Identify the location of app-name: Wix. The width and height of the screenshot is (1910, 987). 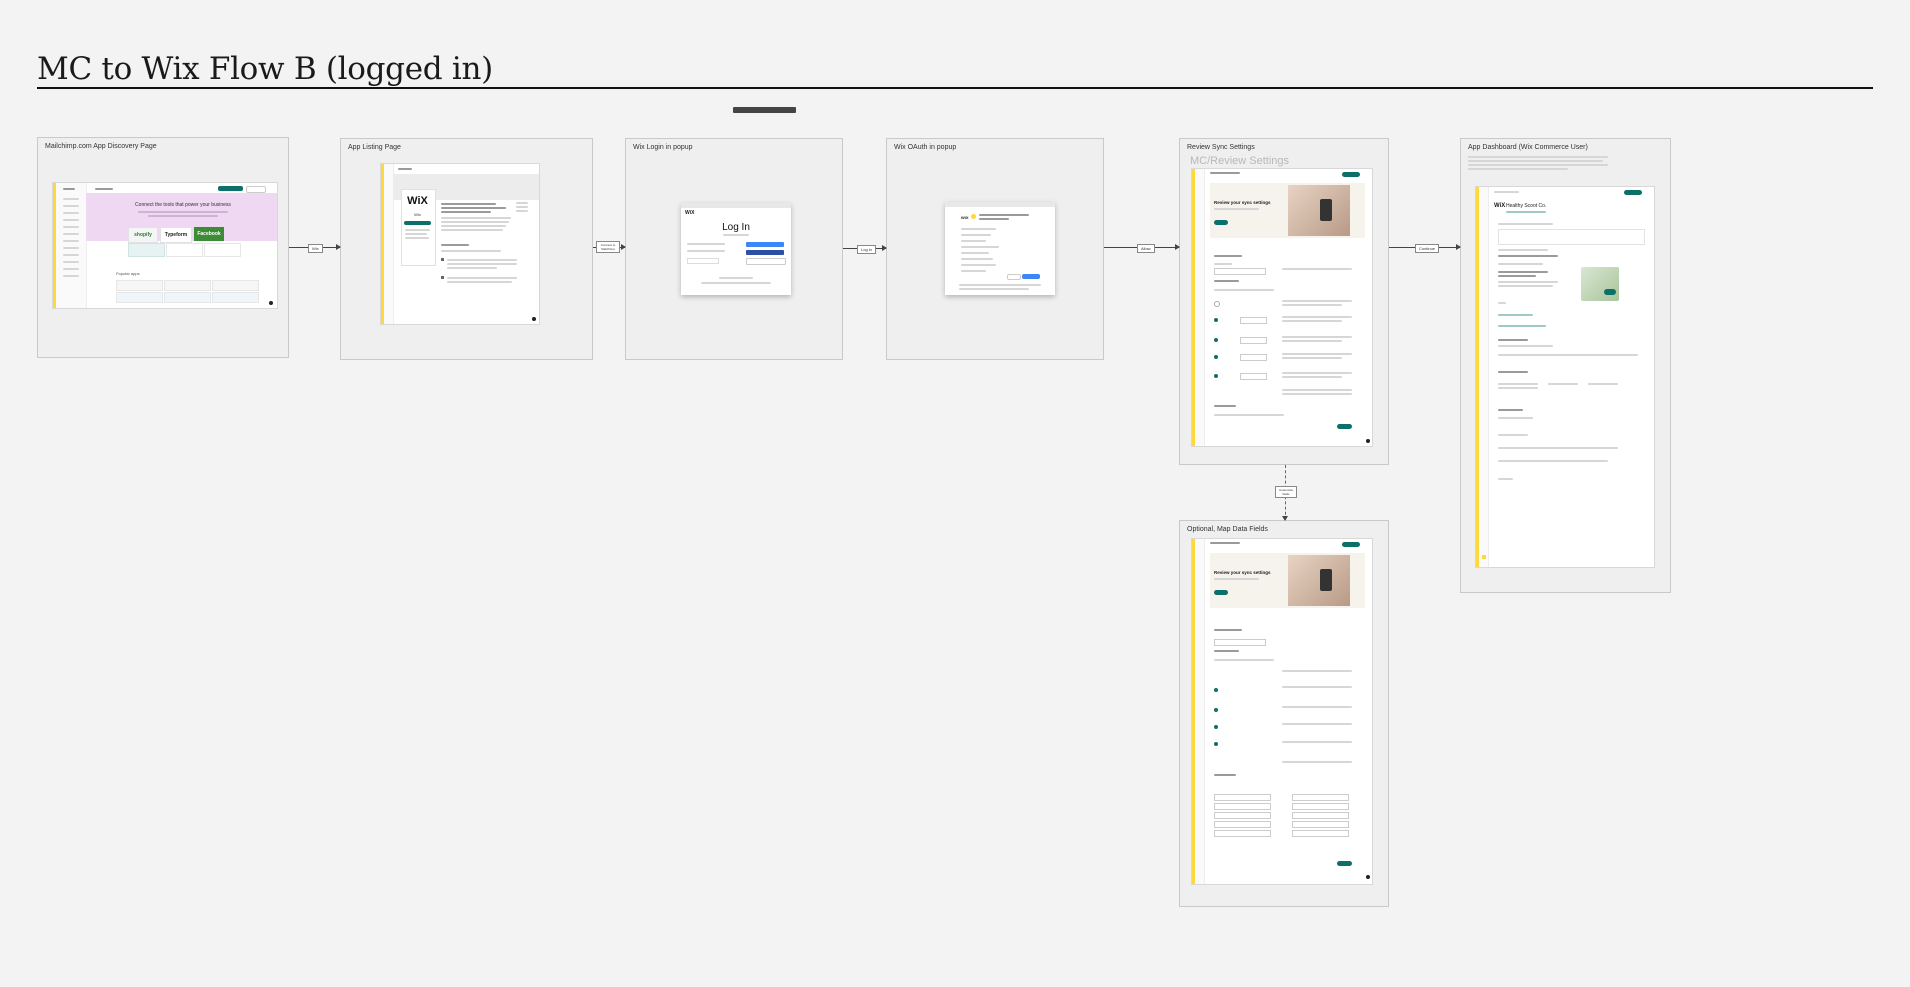
(417, 214).